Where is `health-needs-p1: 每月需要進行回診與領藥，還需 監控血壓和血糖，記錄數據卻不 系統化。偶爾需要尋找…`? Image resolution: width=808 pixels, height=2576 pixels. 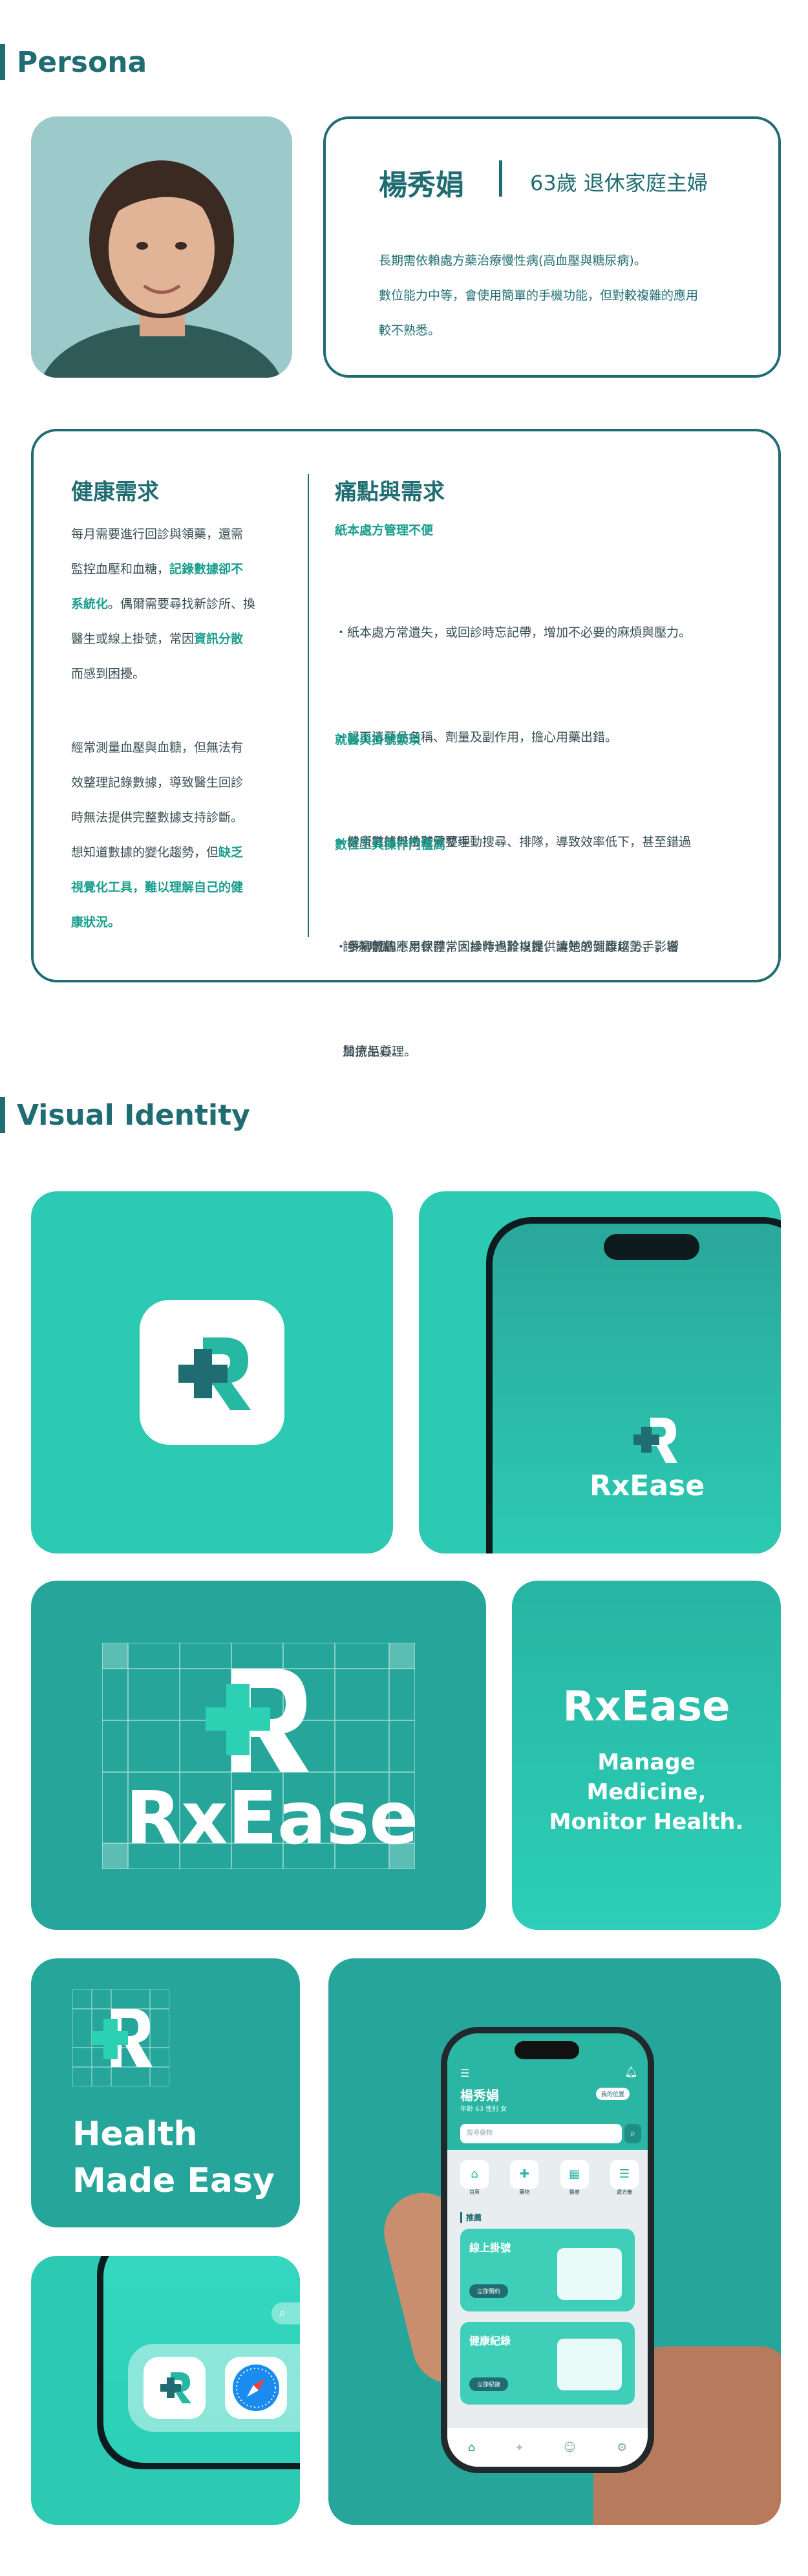 health-needs-p1: 每月需要進行回診與領藥，還需 監控血壓和血糖，記錄數據卻不 系統化。偶爾需要尋找… is located at coordinates (163, 604).